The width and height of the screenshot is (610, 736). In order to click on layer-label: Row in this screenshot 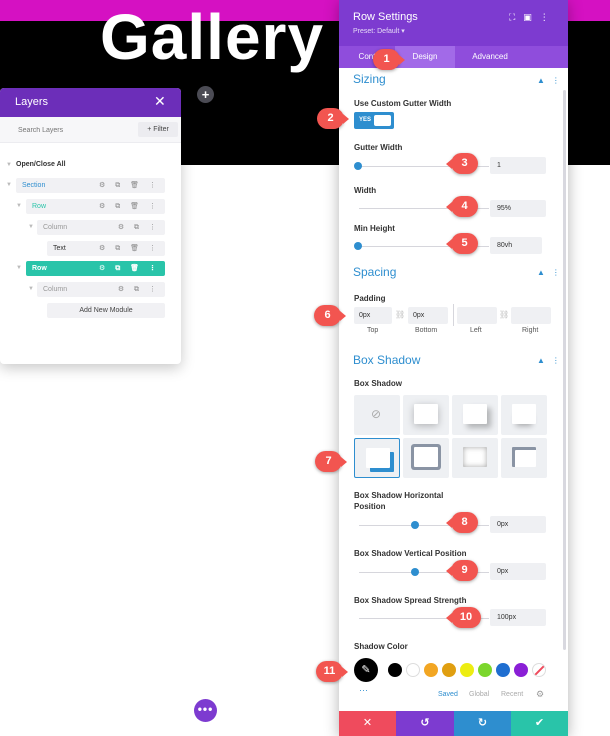, I will do `click(39, 268)`.